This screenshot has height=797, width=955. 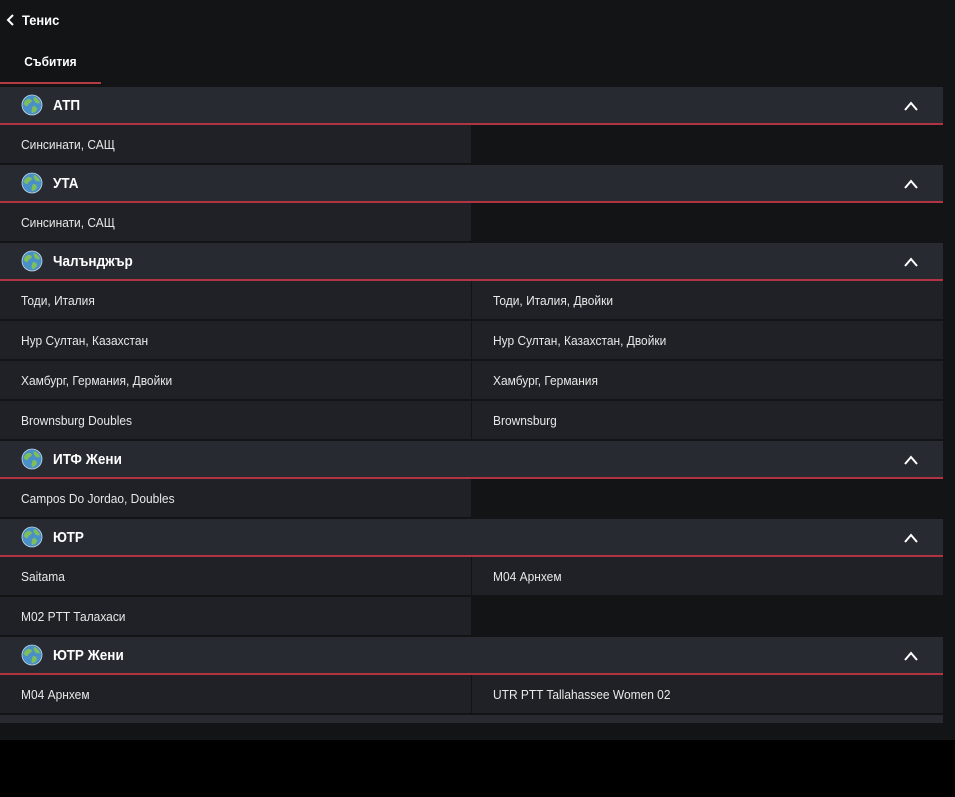 I want to click on section-title: ЮТР, so click(x=68, y=537).